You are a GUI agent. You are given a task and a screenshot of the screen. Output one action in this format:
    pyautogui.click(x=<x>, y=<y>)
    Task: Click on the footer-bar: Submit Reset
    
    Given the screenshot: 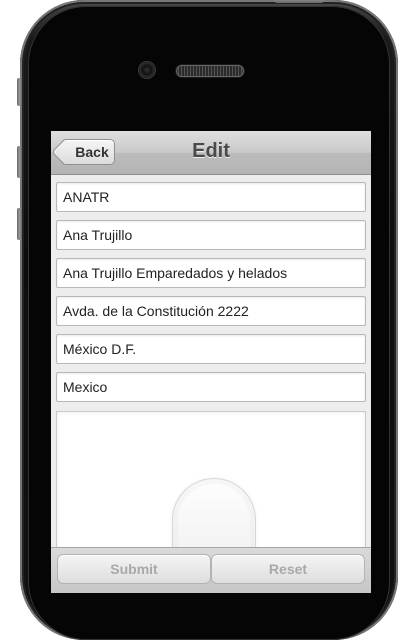 What is the action you would take?
    pyautogui.click(x=211, y=570)
    